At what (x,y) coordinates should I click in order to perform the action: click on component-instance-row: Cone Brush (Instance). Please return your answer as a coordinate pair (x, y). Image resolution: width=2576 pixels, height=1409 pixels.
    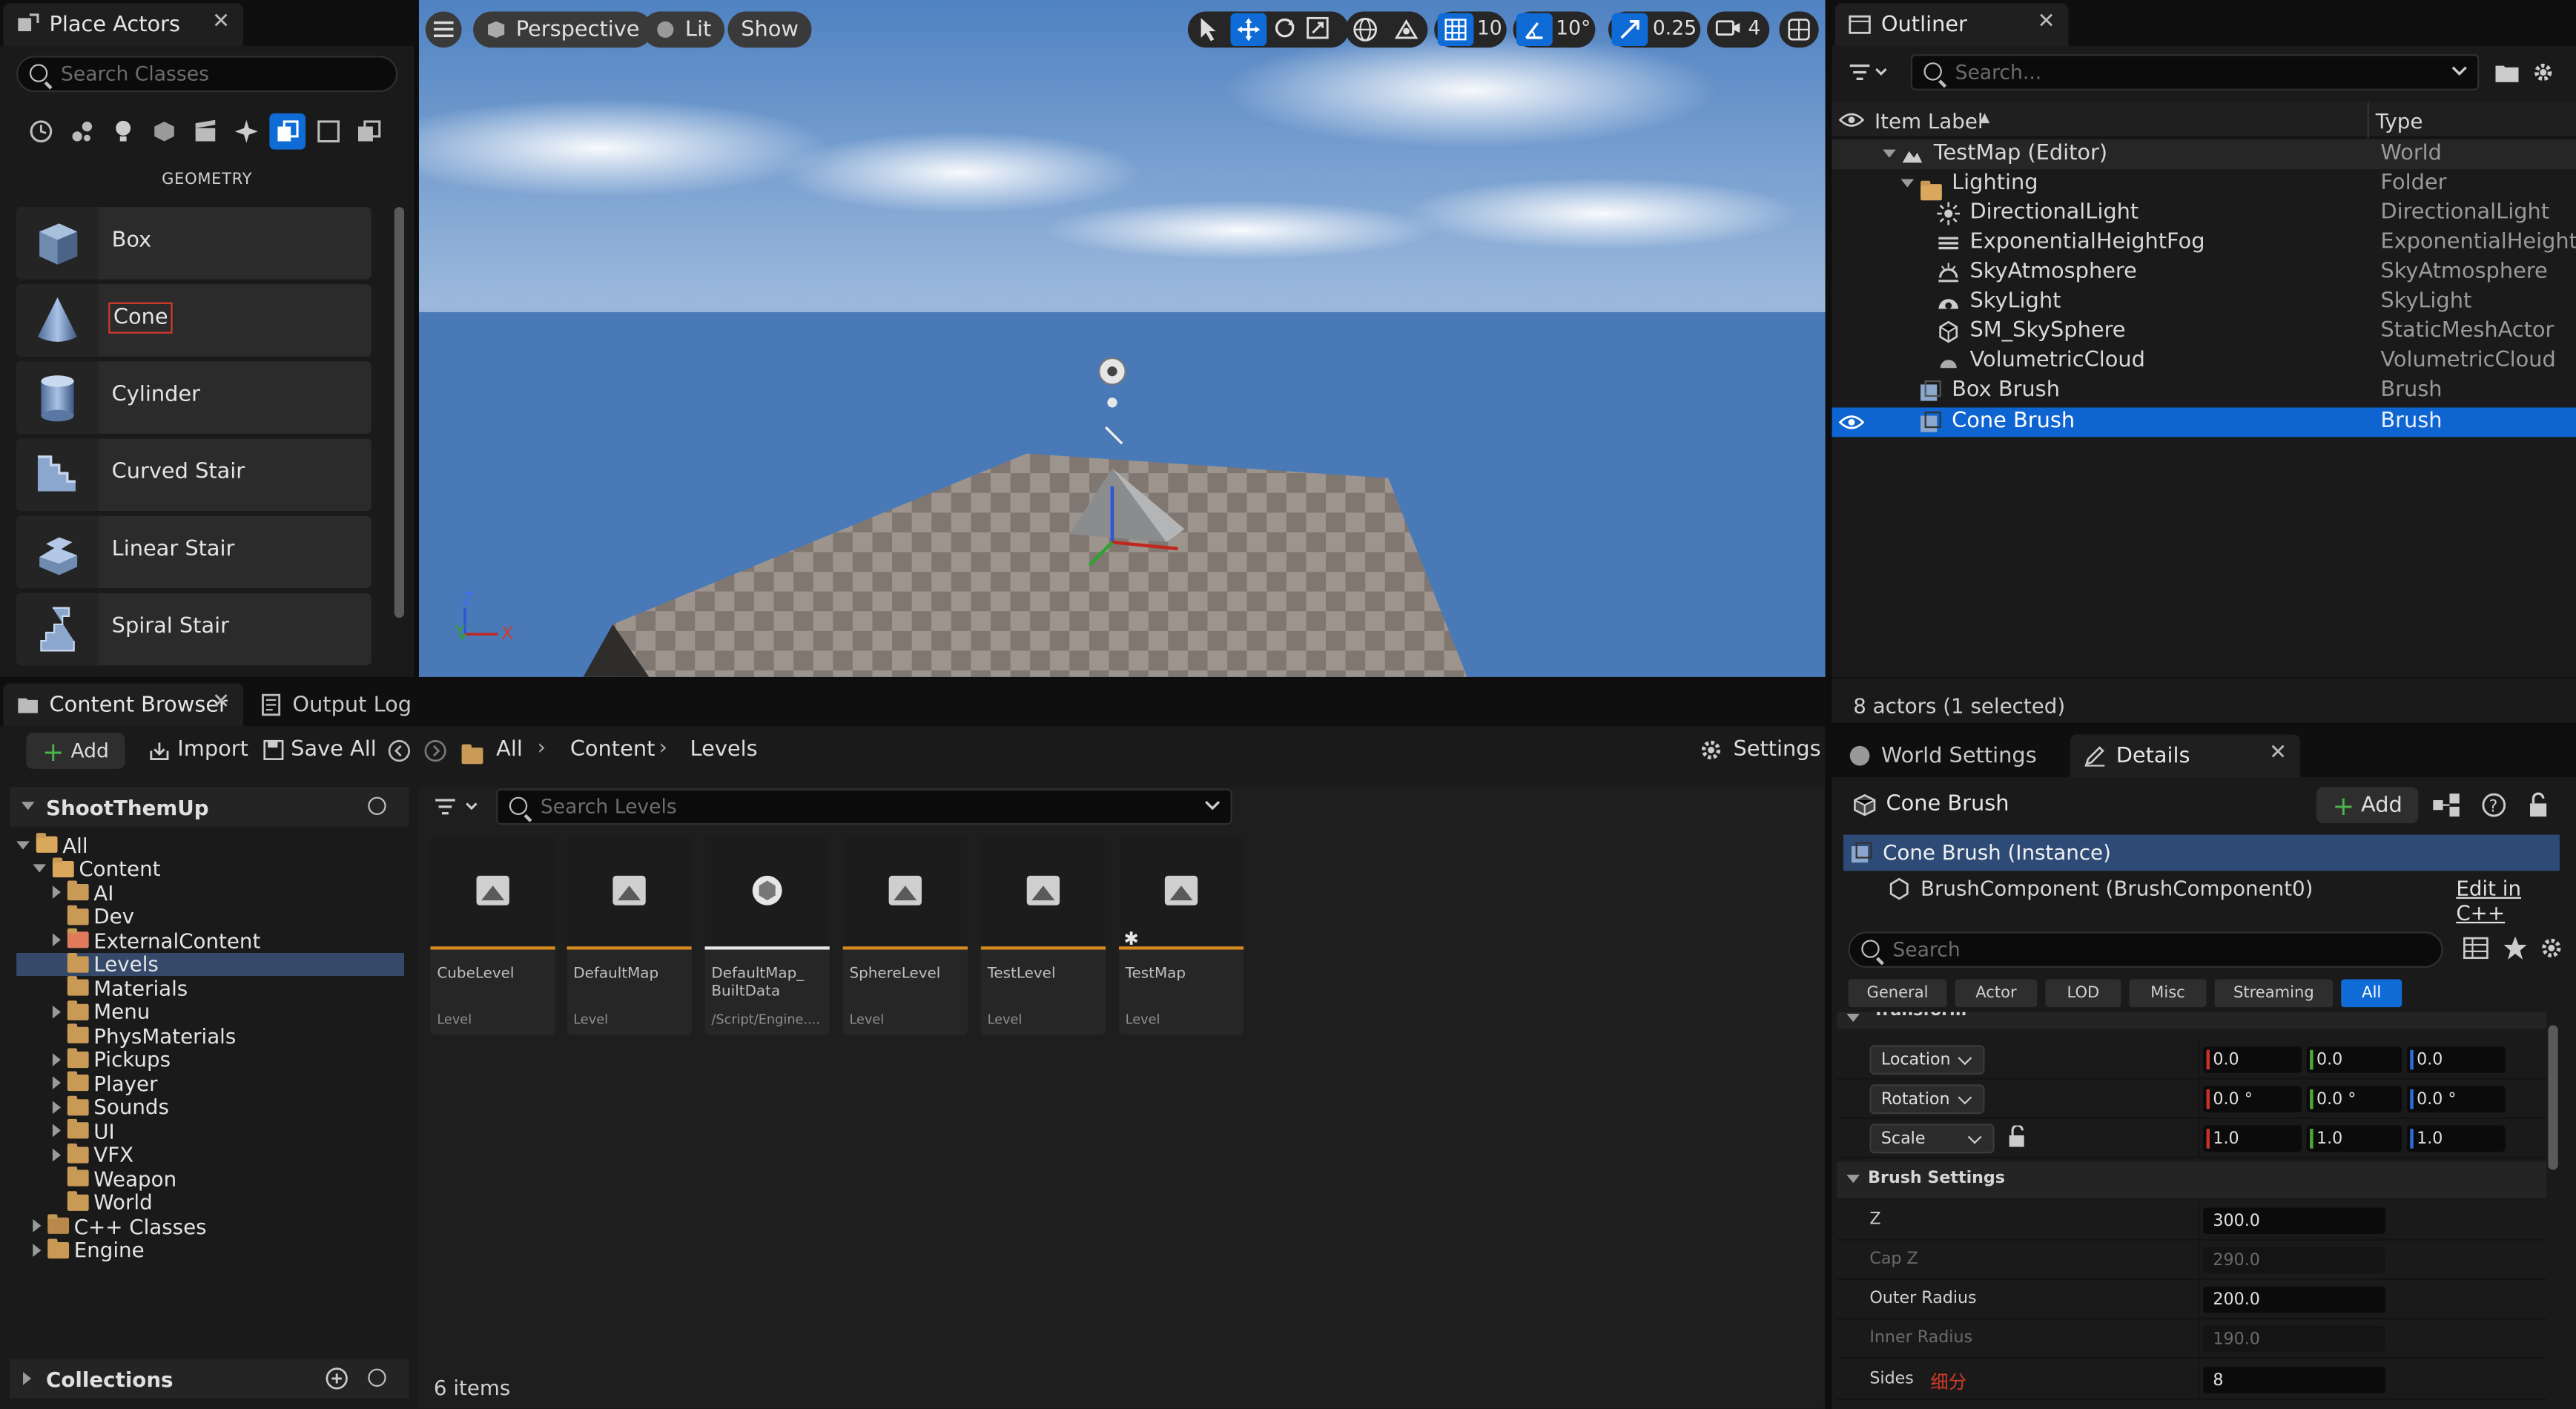
    Looking at the image, I should click on (2201, 852).